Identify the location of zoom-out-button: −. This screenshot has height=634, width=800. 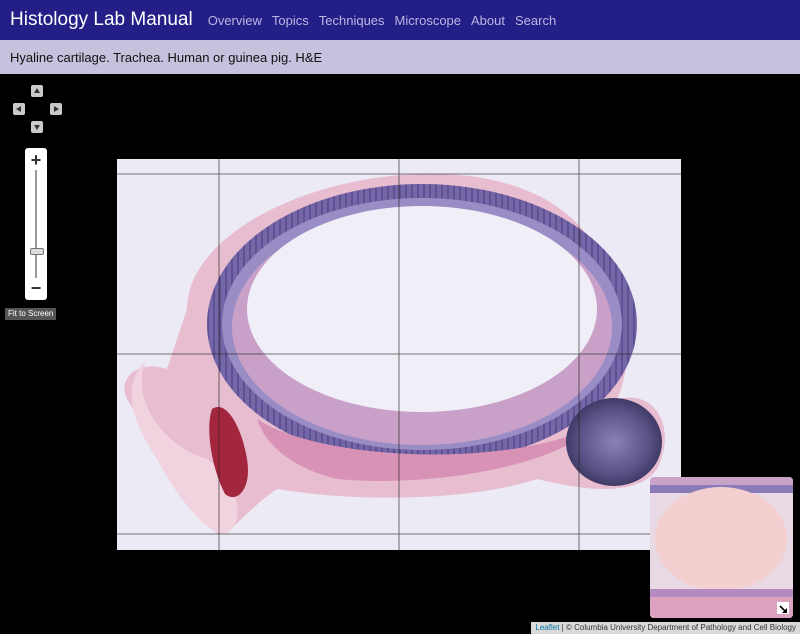
(36, 288).